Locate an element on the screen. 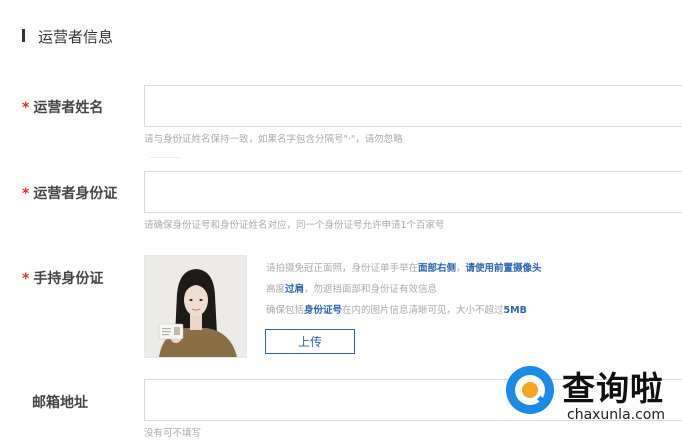 The image size is (682, 446). watermark-logo-icon is located at coordinates (530, 390).